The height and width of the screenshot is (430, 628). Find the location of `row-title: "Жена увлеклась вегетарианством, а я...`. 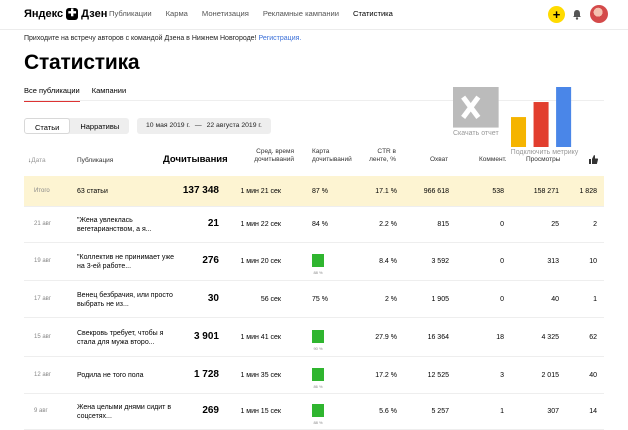

row-title: "Жена увлеклась вегетарианством, а я... is located at coordinates (127, 225).